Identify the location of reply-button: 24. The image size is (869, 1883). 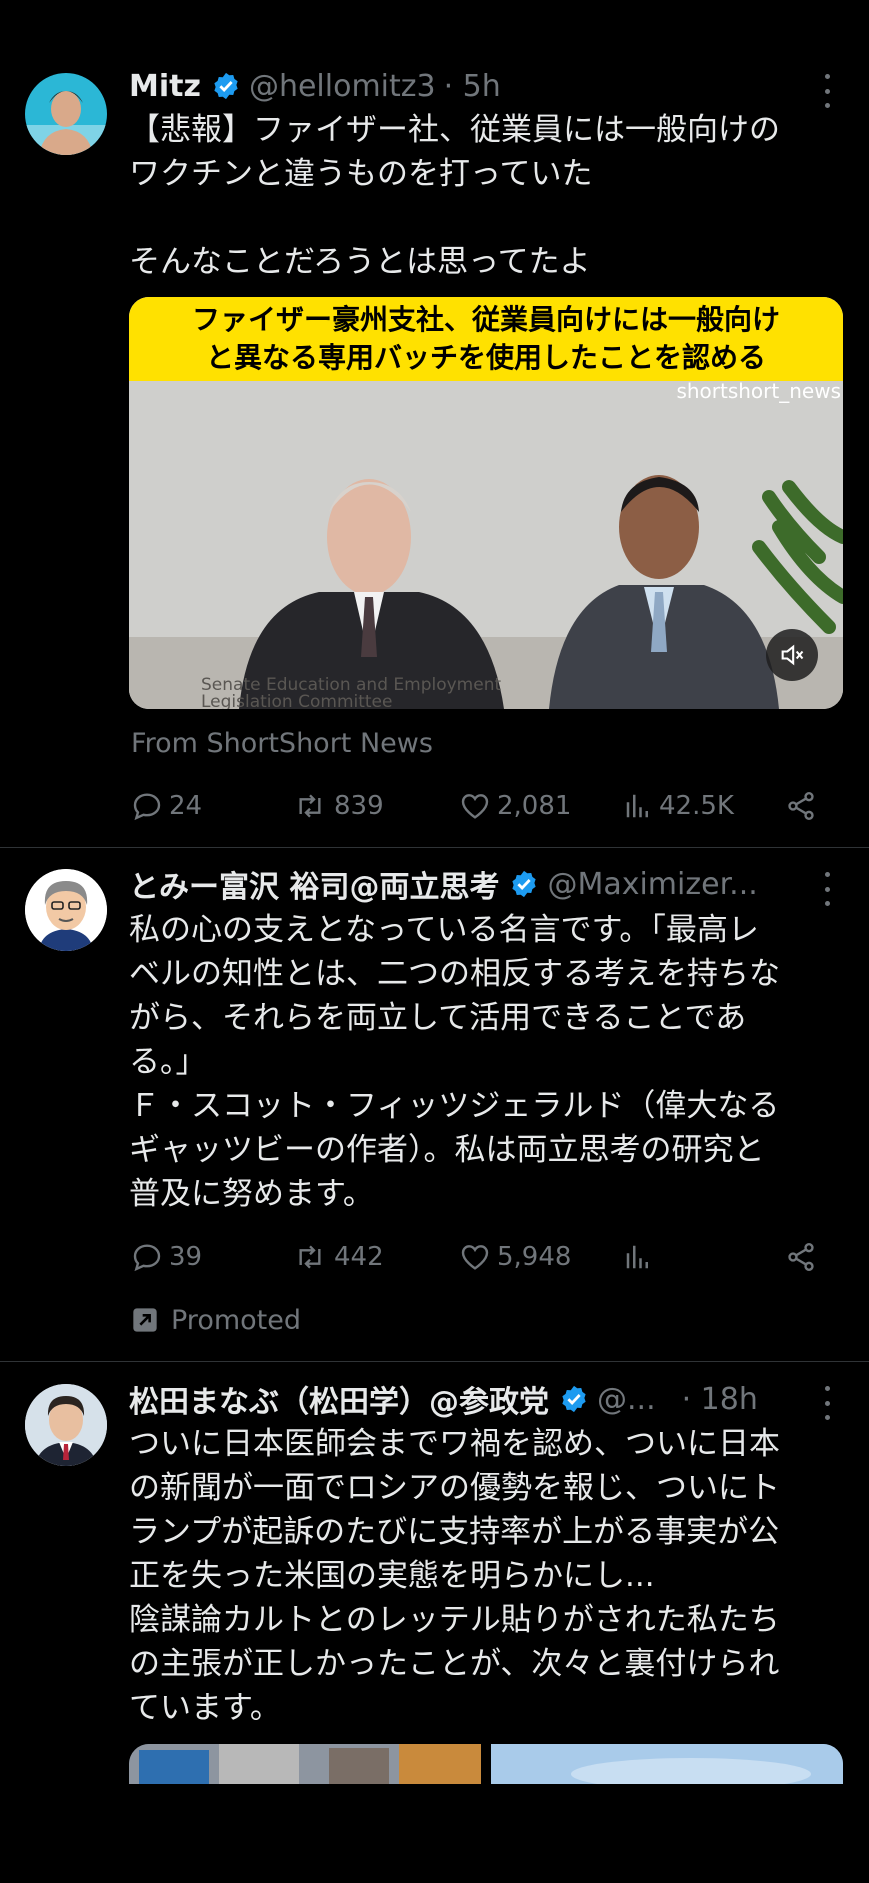
(166, 806).